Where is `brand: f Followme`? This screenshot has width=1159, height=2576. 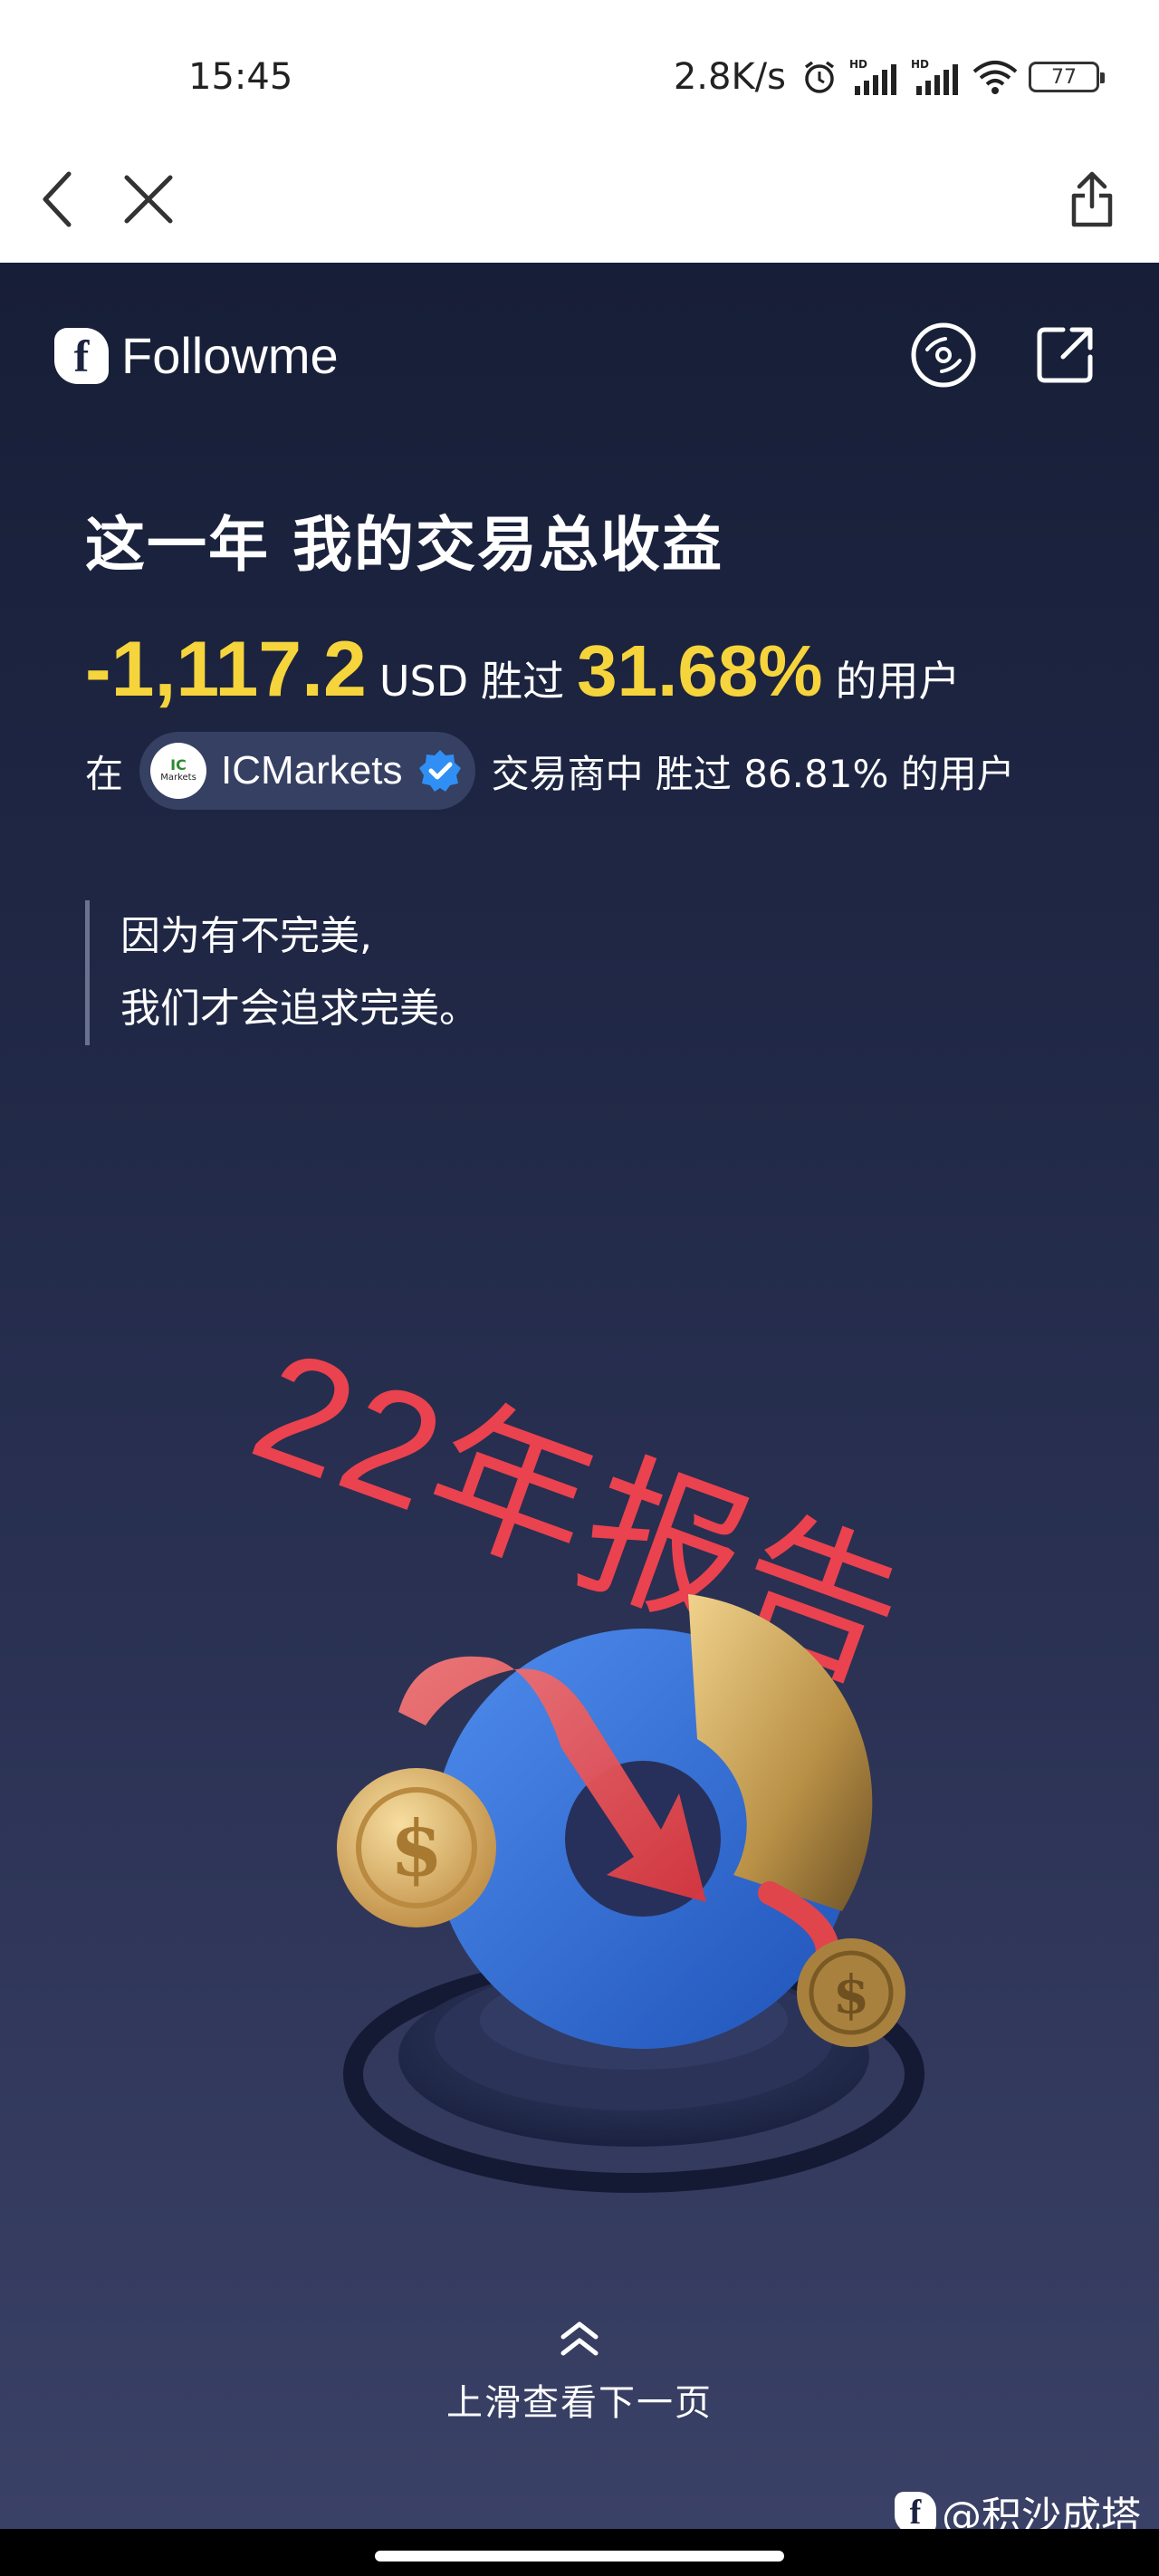
brand: f Followme is located at coordinates (197, 355).